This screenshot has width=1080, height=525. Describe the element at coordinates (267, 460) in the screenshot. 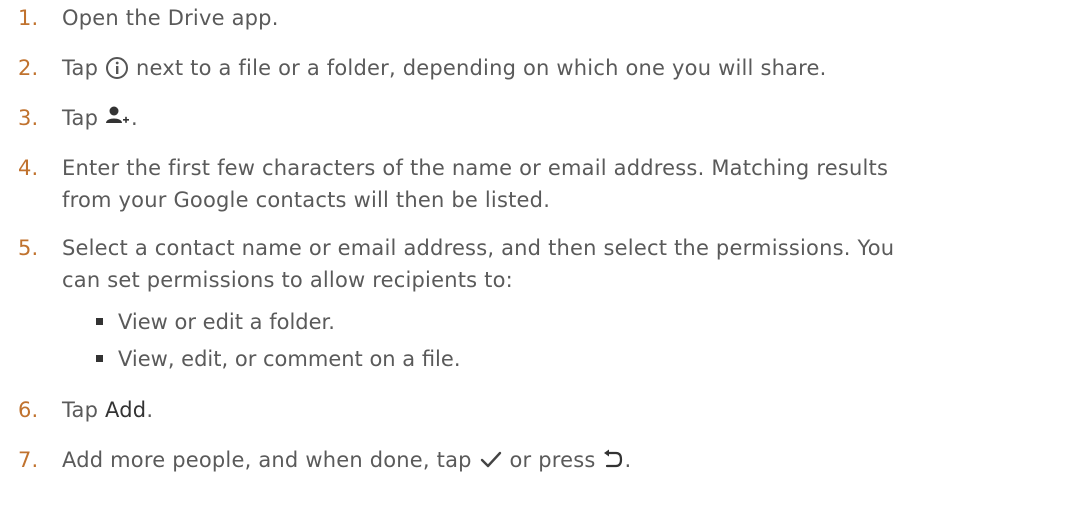

I see `step-text-pre: Add more people, and when done, tap` at that location.